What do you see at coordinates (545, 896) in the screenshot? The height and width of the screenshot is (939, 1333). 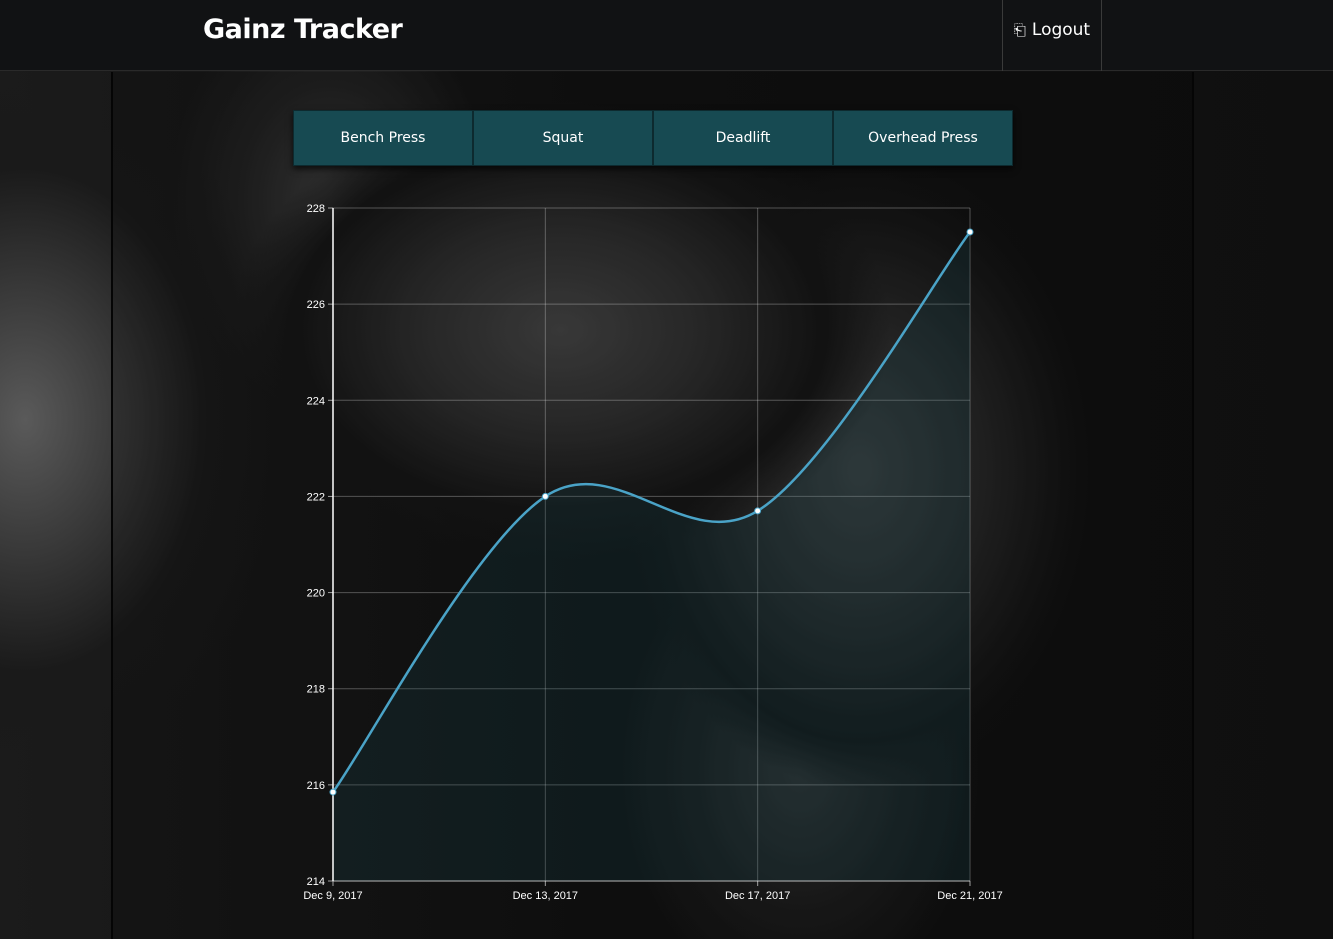 I see `x-tick-label: Dec 13, 2017` at bounding box center [545, 896].